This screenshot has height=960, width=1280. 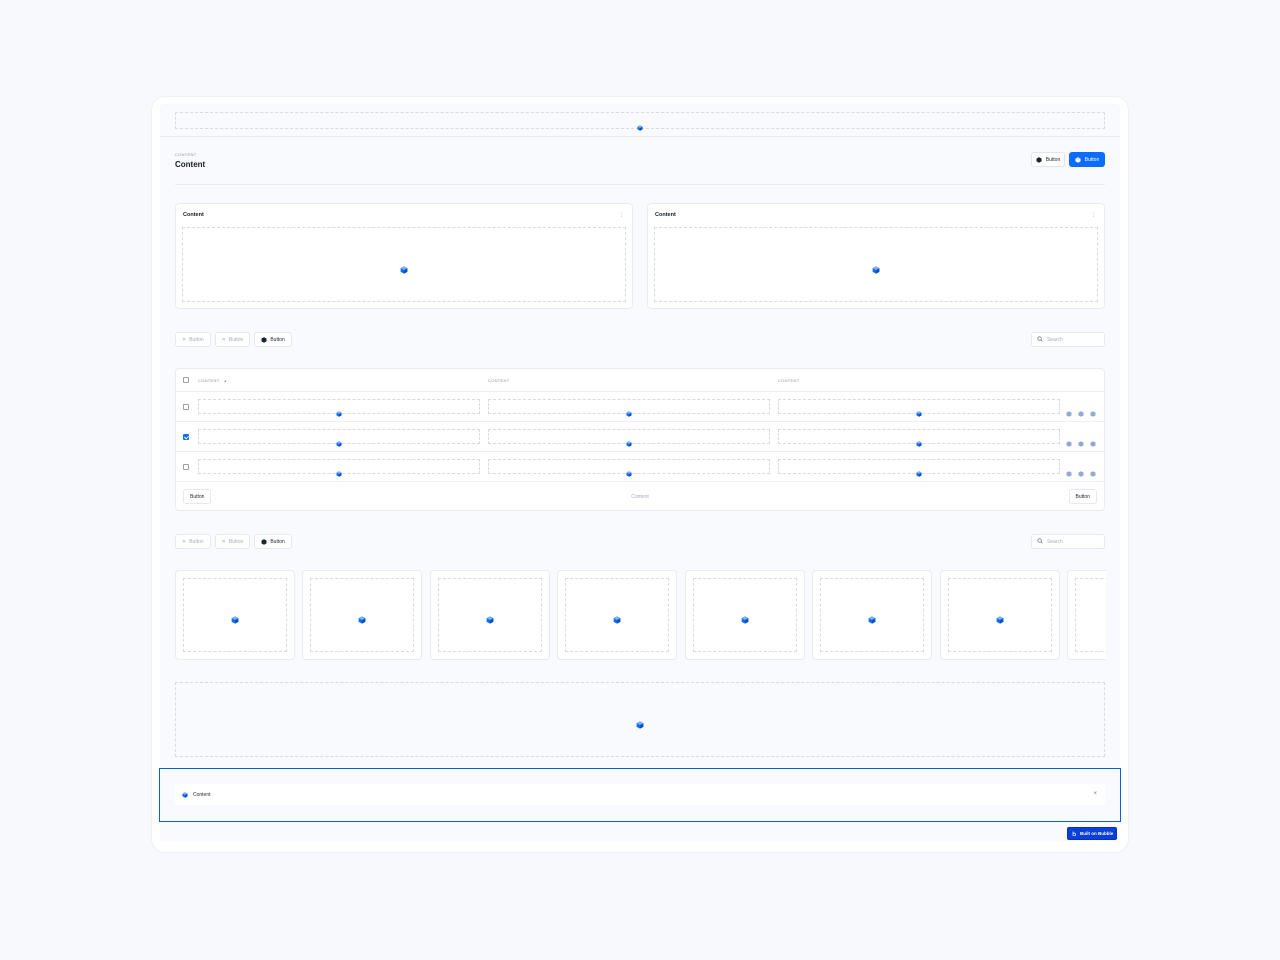 What do you see at coordinates (202, 794) in the screenshot?
I see `toast-text: Content` at bounding box center [202, 794].